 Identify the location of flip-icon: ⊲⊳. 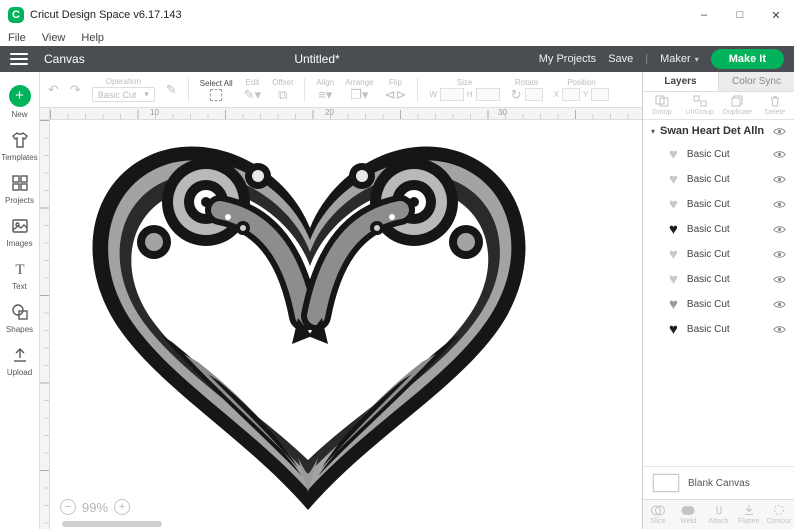
(395, 94).